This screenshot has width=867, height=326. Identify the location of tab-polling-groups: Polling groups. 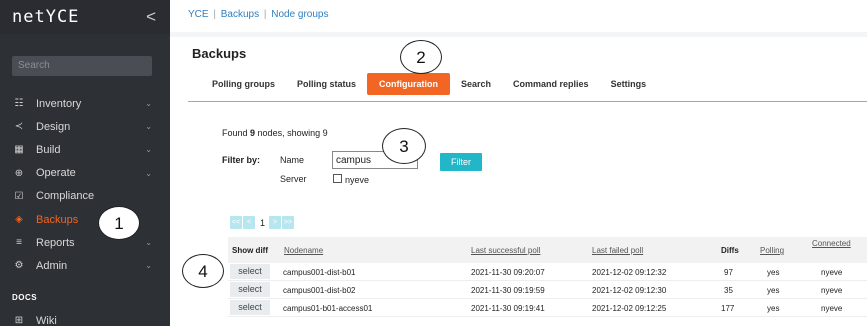
(243, 84).